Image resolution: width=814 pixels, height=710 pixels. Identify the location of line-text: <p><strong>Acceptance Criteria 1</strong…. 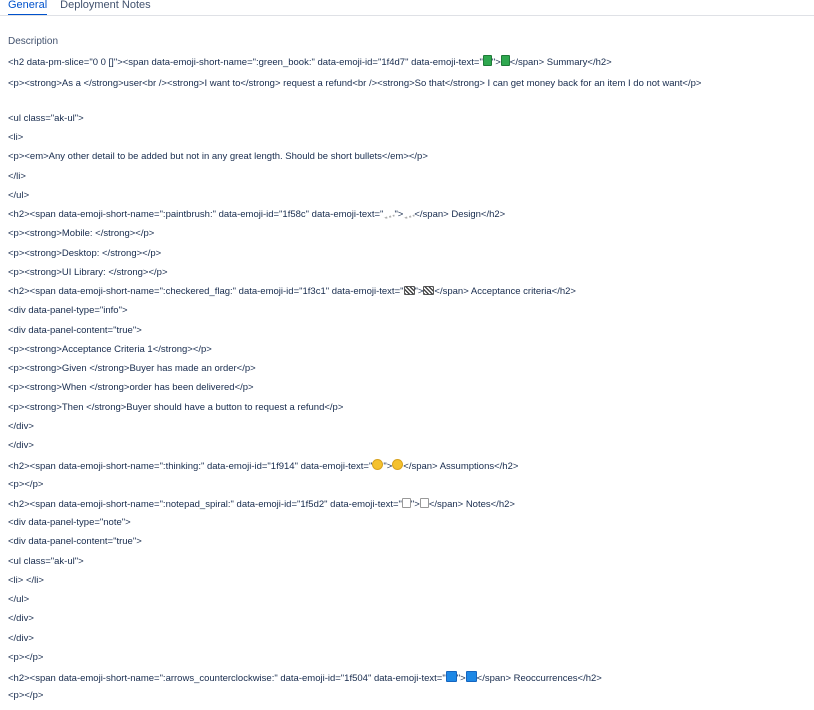
(110, 349).